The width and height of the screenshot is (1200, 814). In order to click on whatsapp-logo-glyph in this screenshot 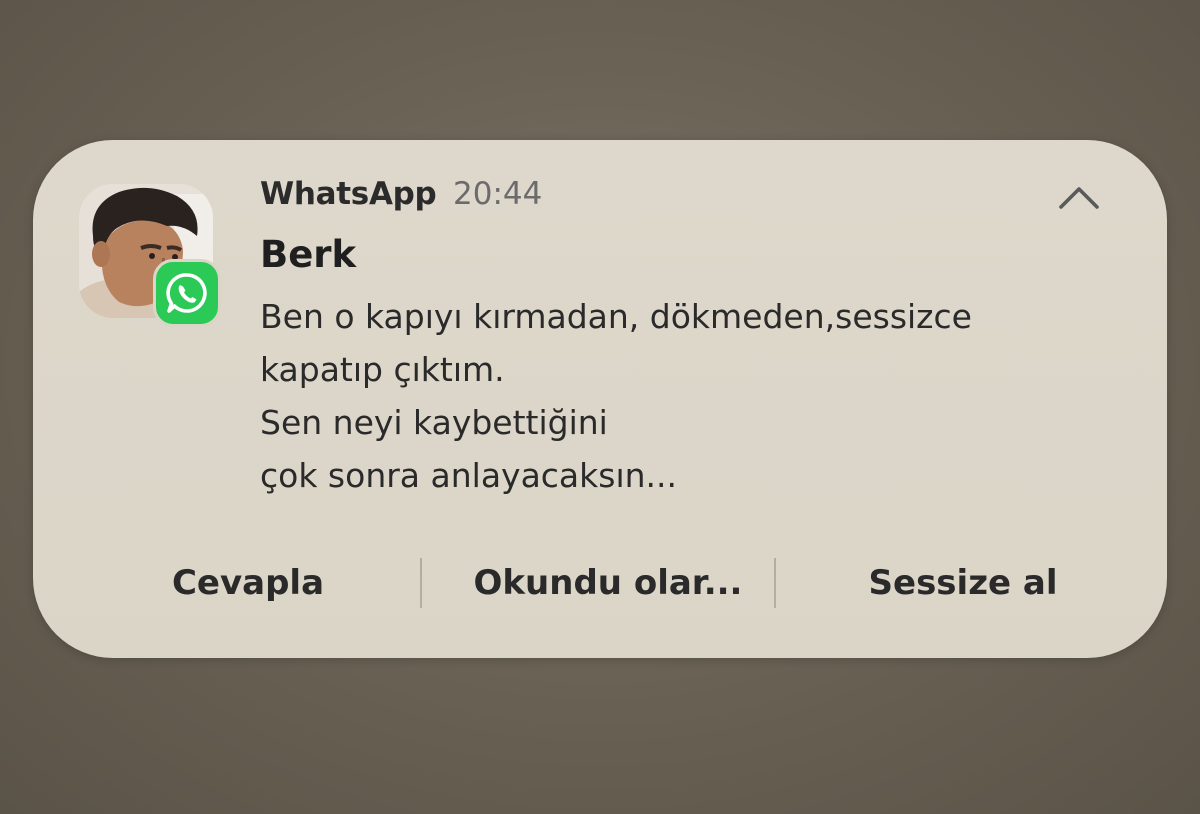, I will do `click(186, 293)`.